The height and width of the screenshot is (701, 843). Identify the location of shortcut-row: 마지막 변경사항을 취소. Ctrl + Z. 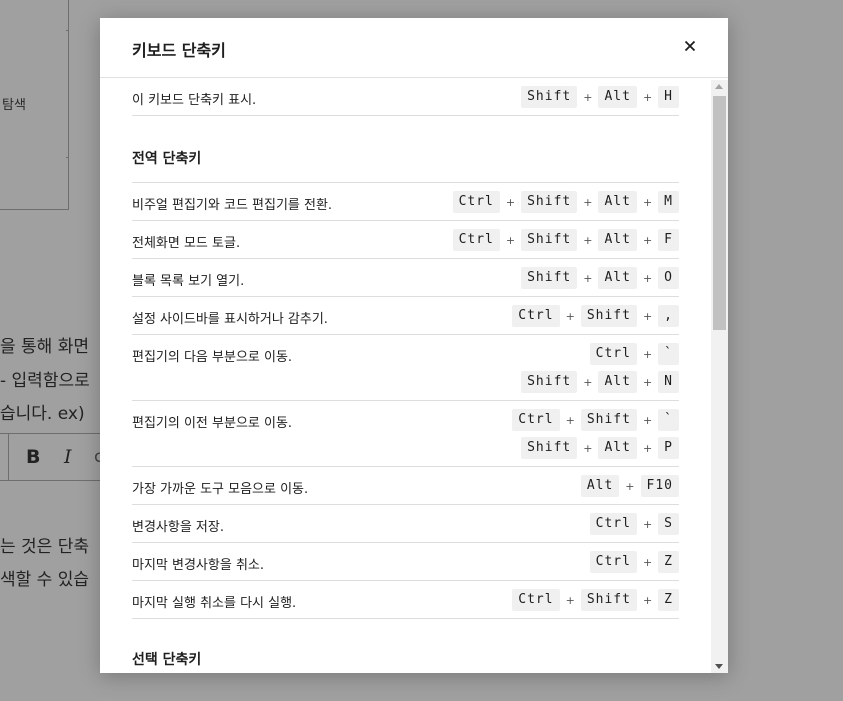
(405, 562).